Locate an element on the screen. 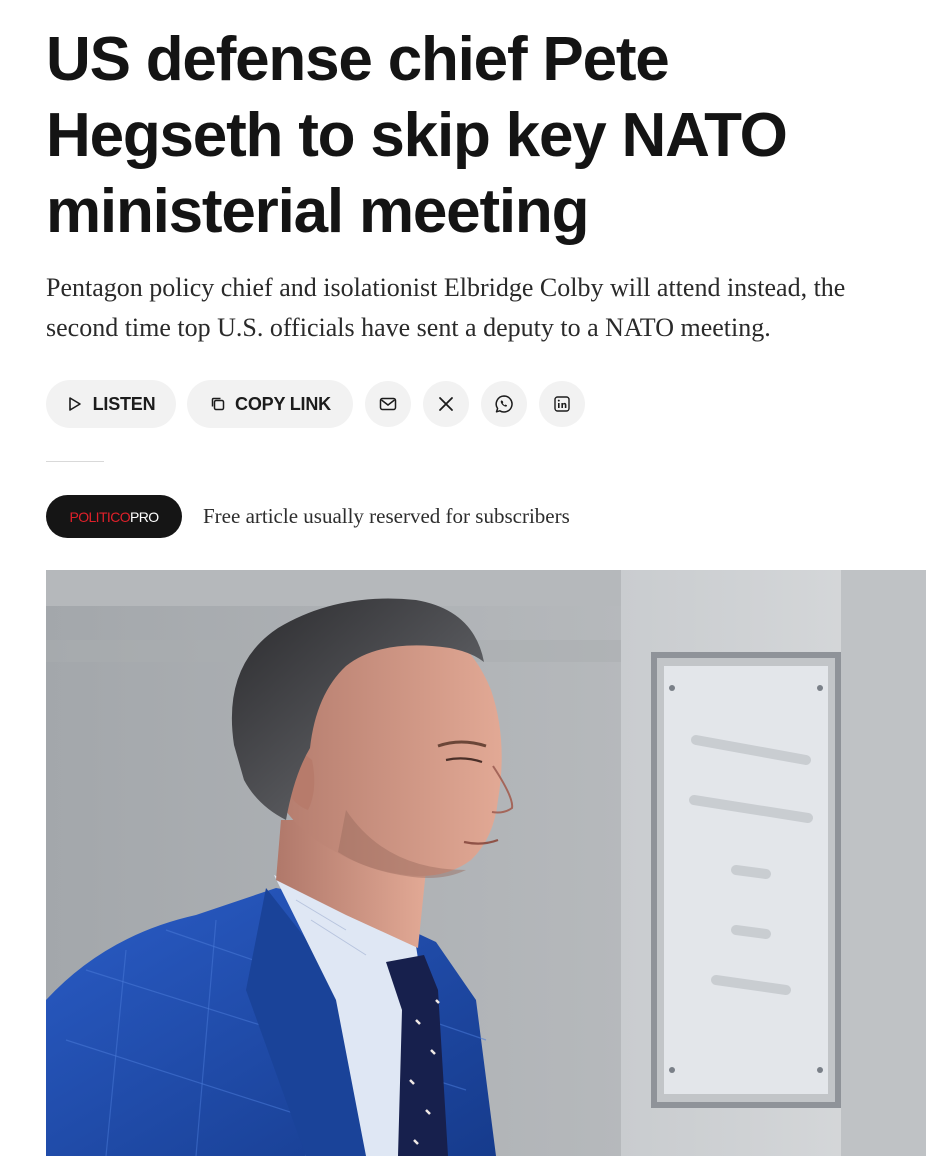 The height and width of the screenshot is (1158, 938). linkedin-share-button is located at coordinates (562, 404).